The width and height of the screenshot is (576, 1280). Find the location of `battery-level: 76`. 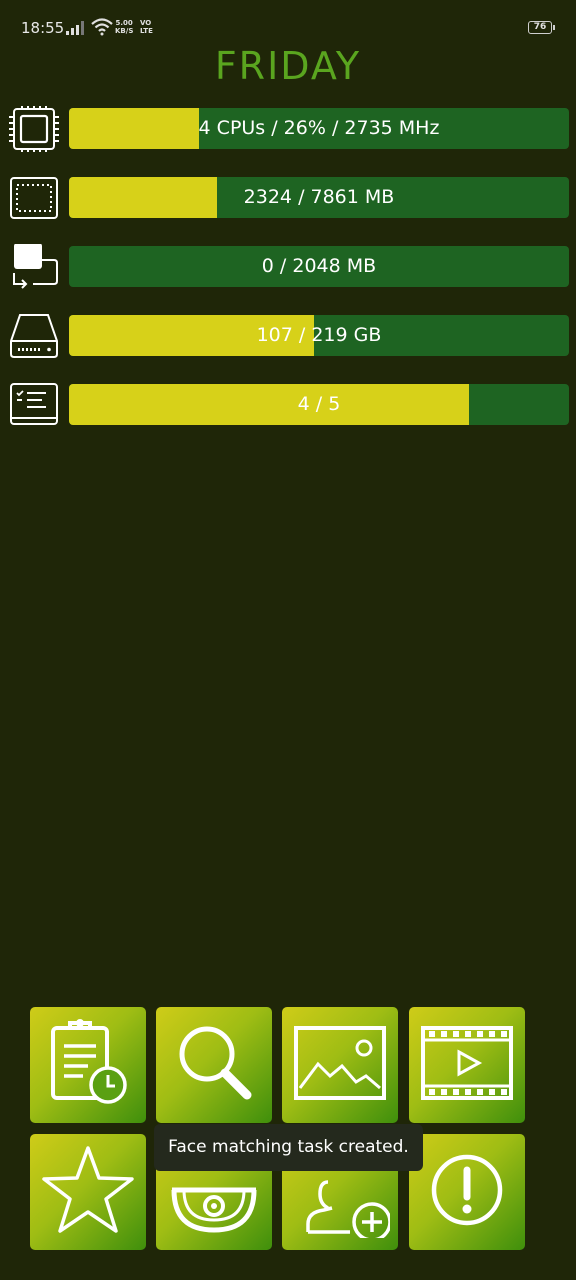

battery-level: 76 is located at coordinates (540, 27).